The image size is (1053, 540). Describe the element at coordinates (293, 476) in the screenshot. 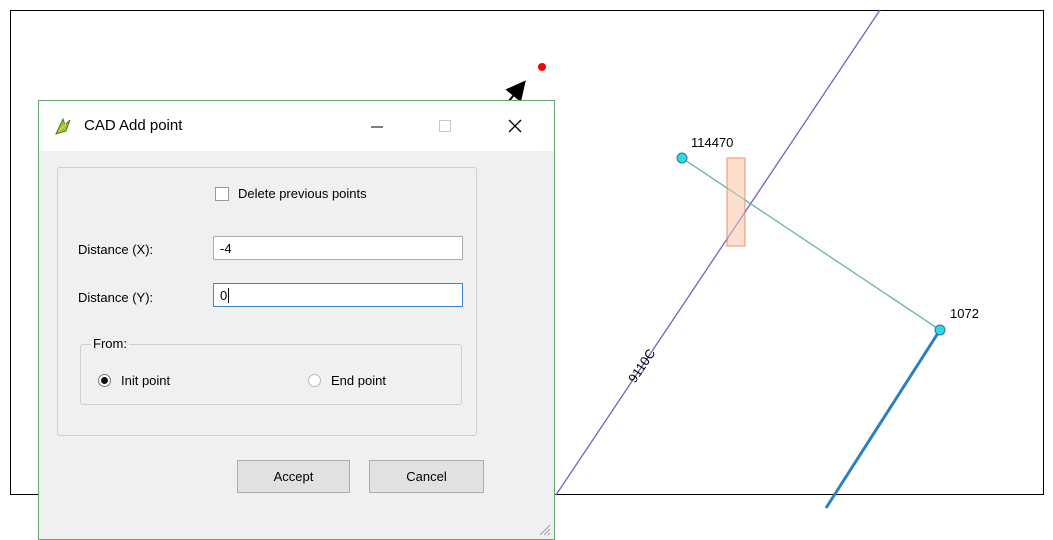

I see `accept-button: Accept` at that location.